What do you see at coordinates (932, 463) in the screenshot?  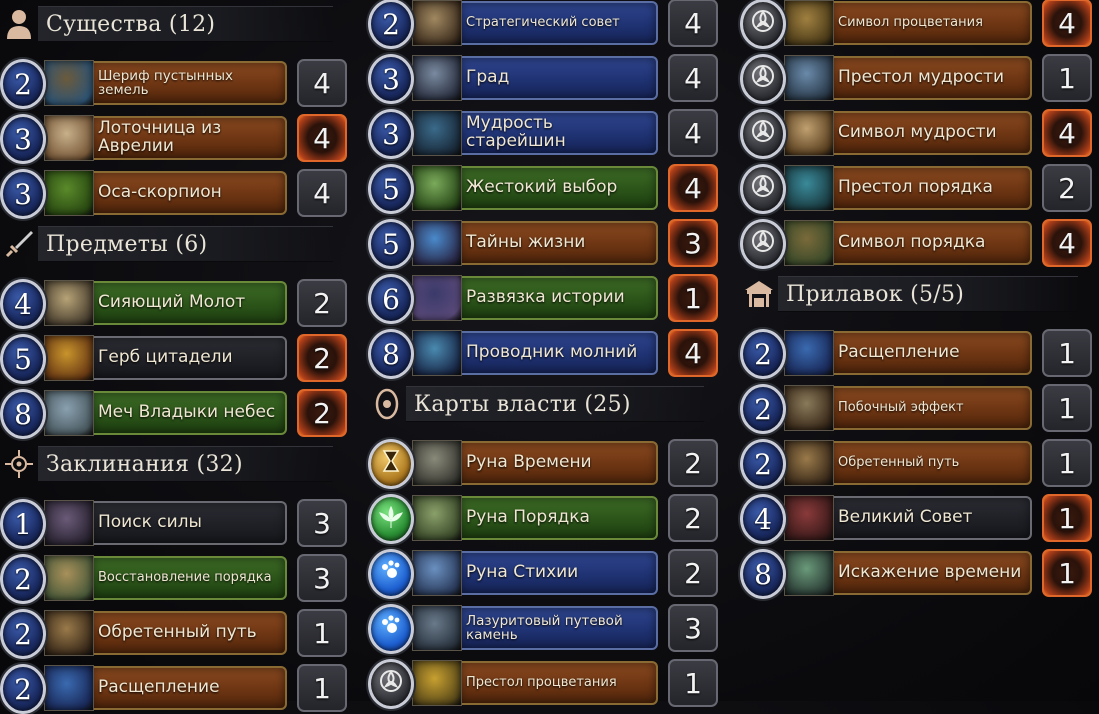 I see `card-name: Обретенный путь` at bounding box center [932, 463].